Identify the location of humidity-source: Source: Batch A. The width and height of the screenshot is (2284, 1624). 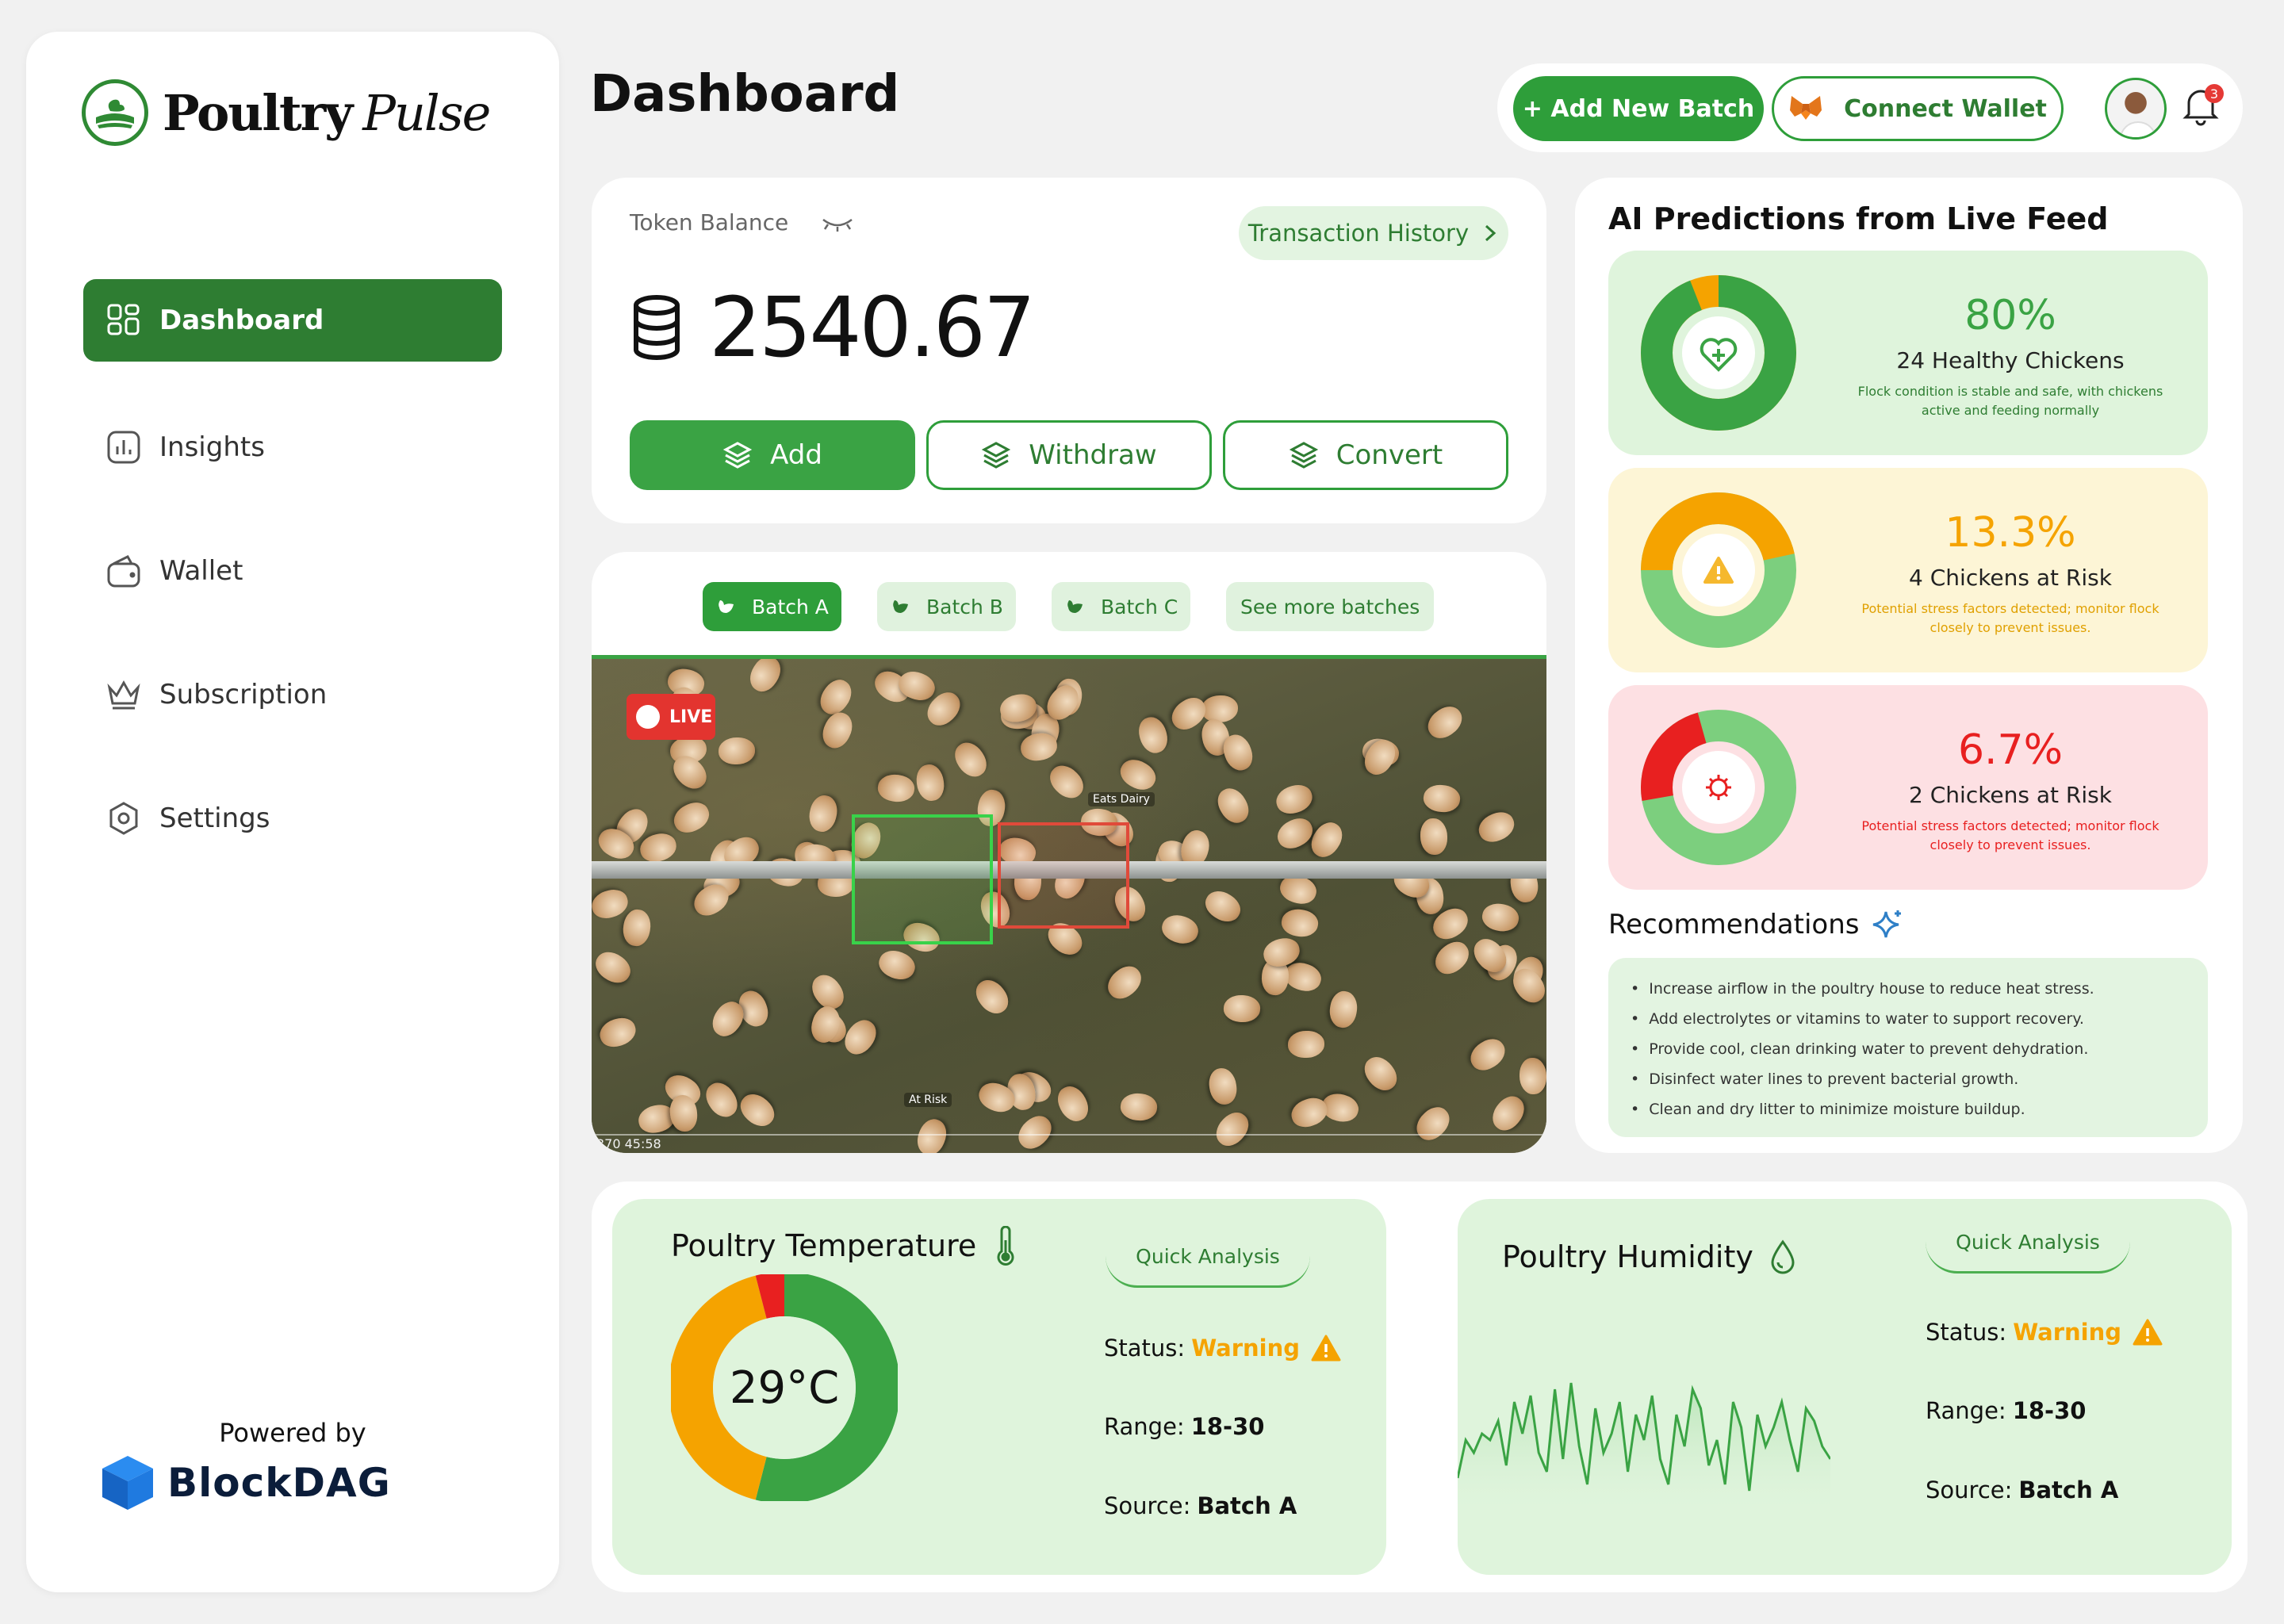
(2022, 1490).